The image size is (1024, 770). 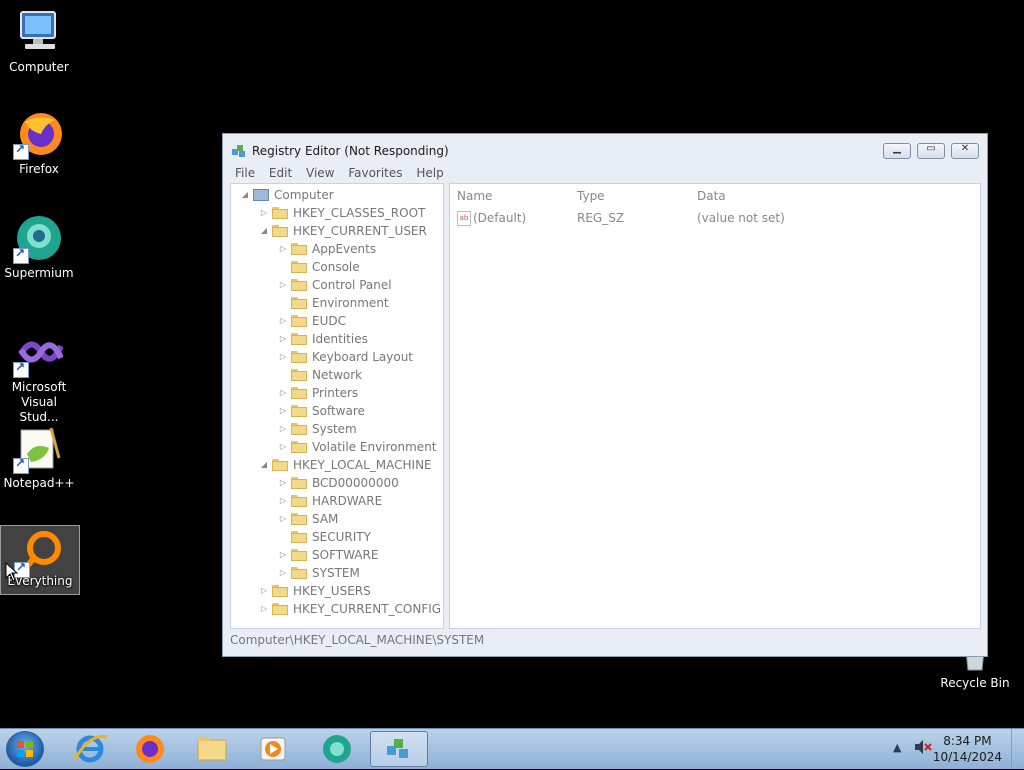 What do you see at coordinates (245, 173) in the screenshot?
I see `menu-file: File` at bounding box center [245, 173].